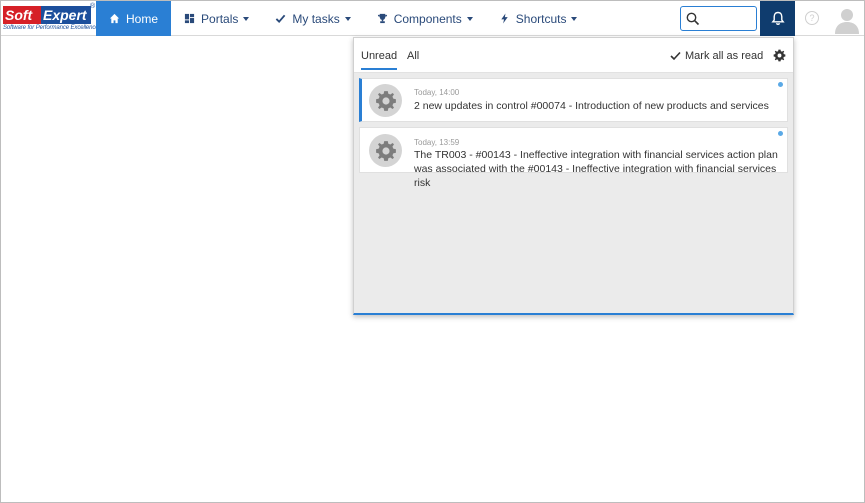 This screenshot has width=865, height=503. Describe the element at coordinates (382, 18) in the screenshot. I see `trophy-icon` at that location.